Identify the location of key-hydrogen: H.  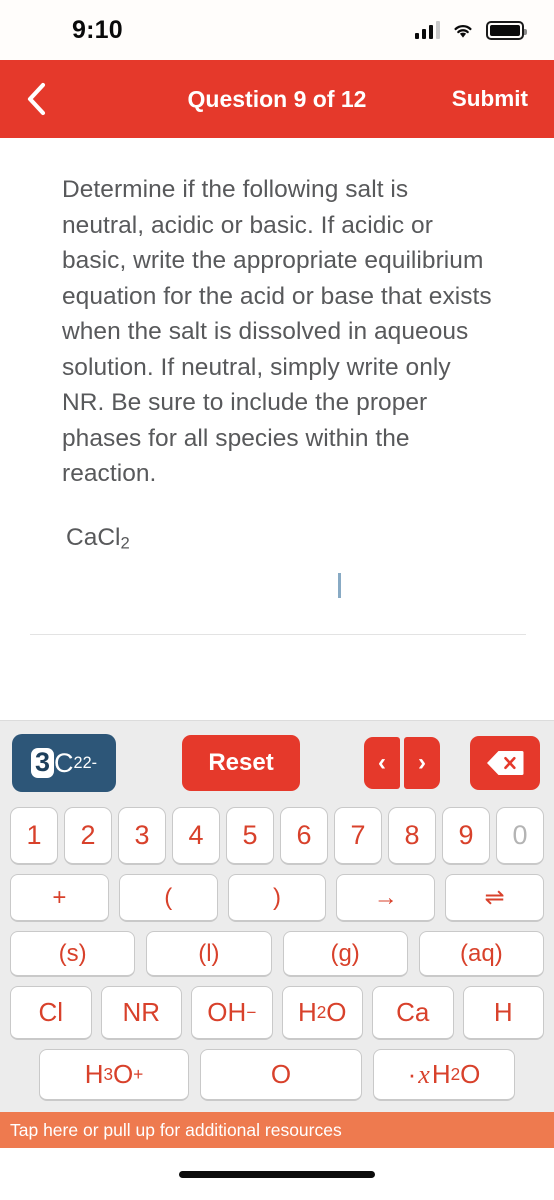
(503, 1013).